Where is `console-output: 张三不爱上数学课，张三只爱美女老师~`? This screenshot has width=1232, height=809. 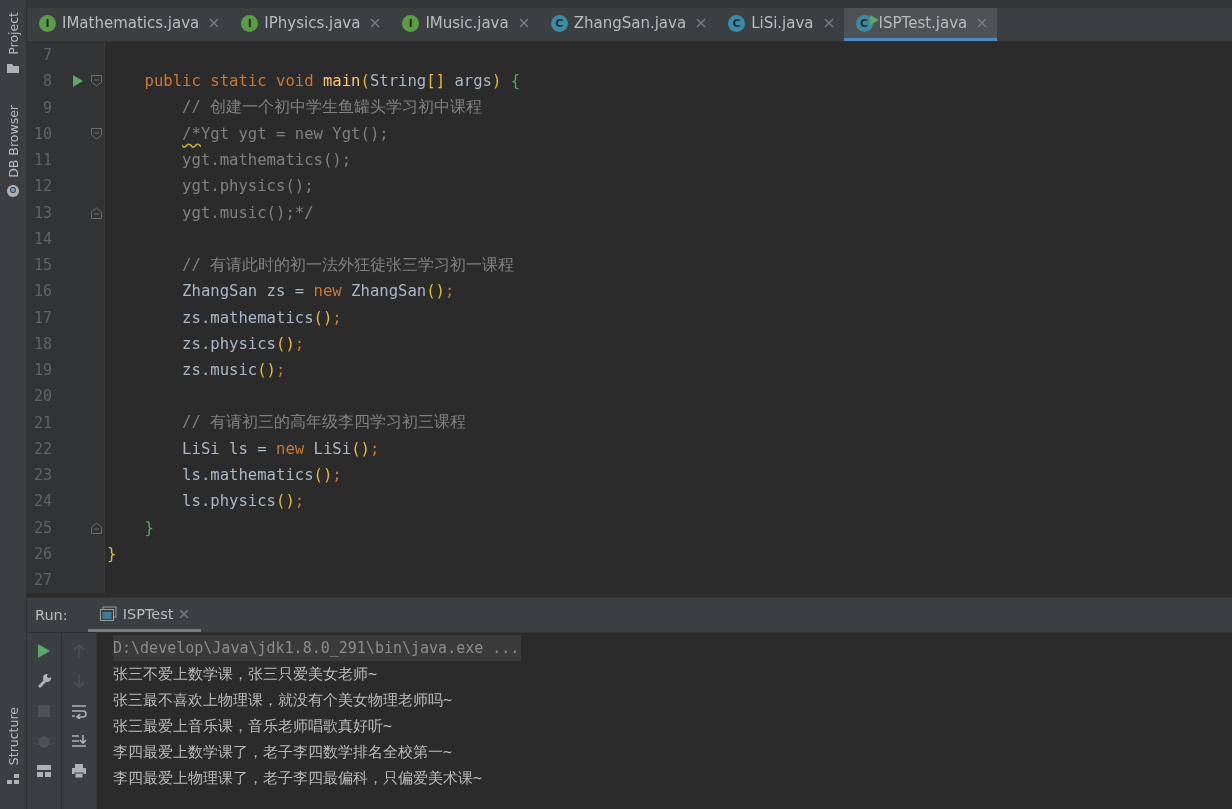 console-output: 张三不爱上数学课，张三只爱美女老师~ is located at coordinates (246, 674).